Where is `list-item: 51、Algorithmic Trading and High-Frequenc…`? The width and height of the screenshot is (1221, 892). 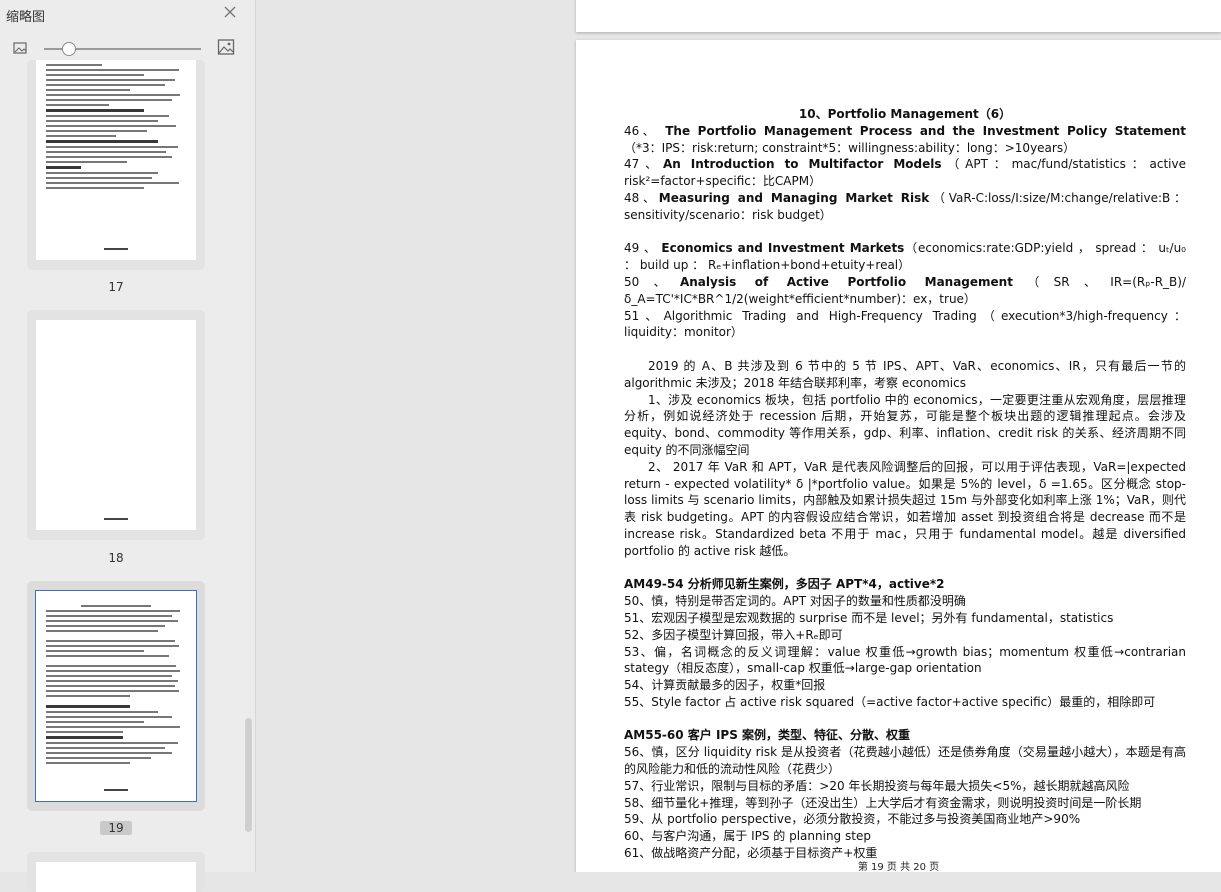
list-item: 51、Algorithmic Trading and High-Frequenc… is located at coordinates (905, 324).